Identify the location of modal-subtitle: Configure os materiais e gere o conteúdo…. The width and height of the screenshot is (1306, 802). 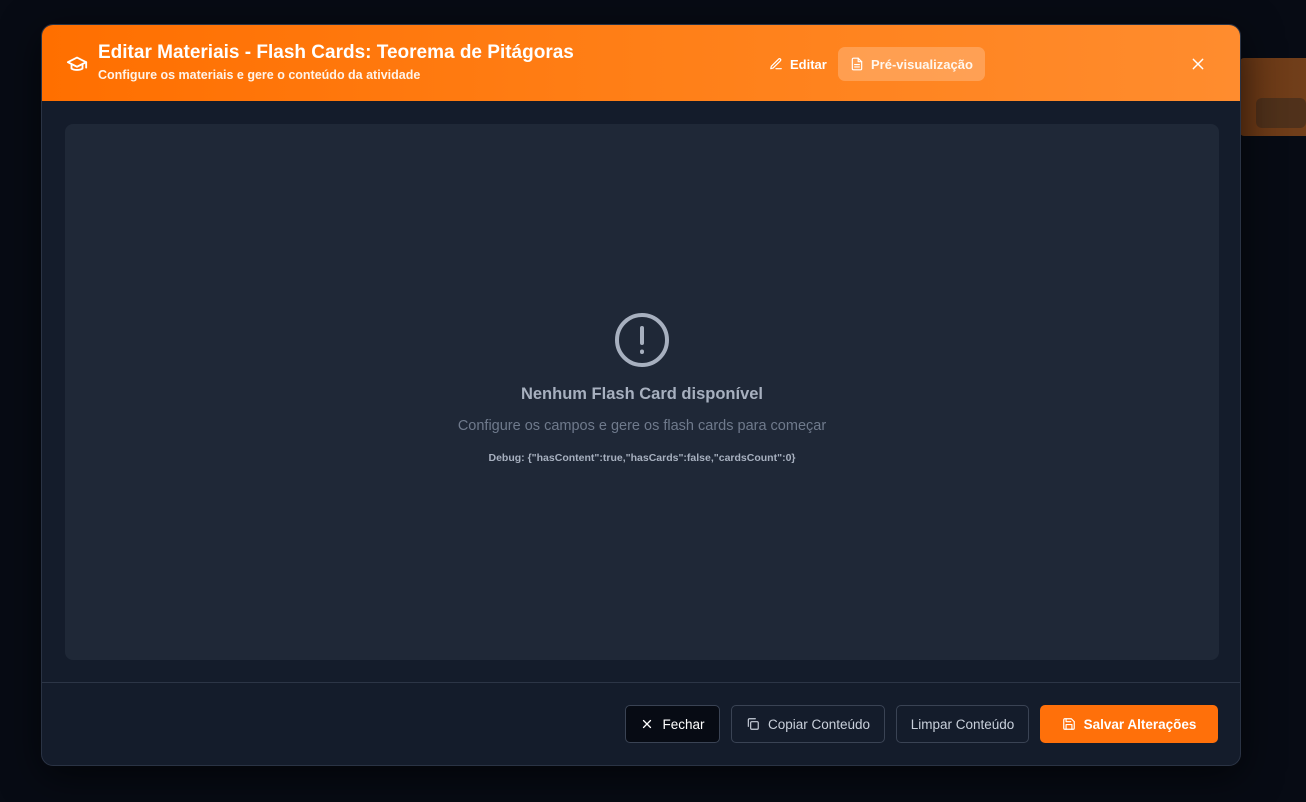
(259, 75).